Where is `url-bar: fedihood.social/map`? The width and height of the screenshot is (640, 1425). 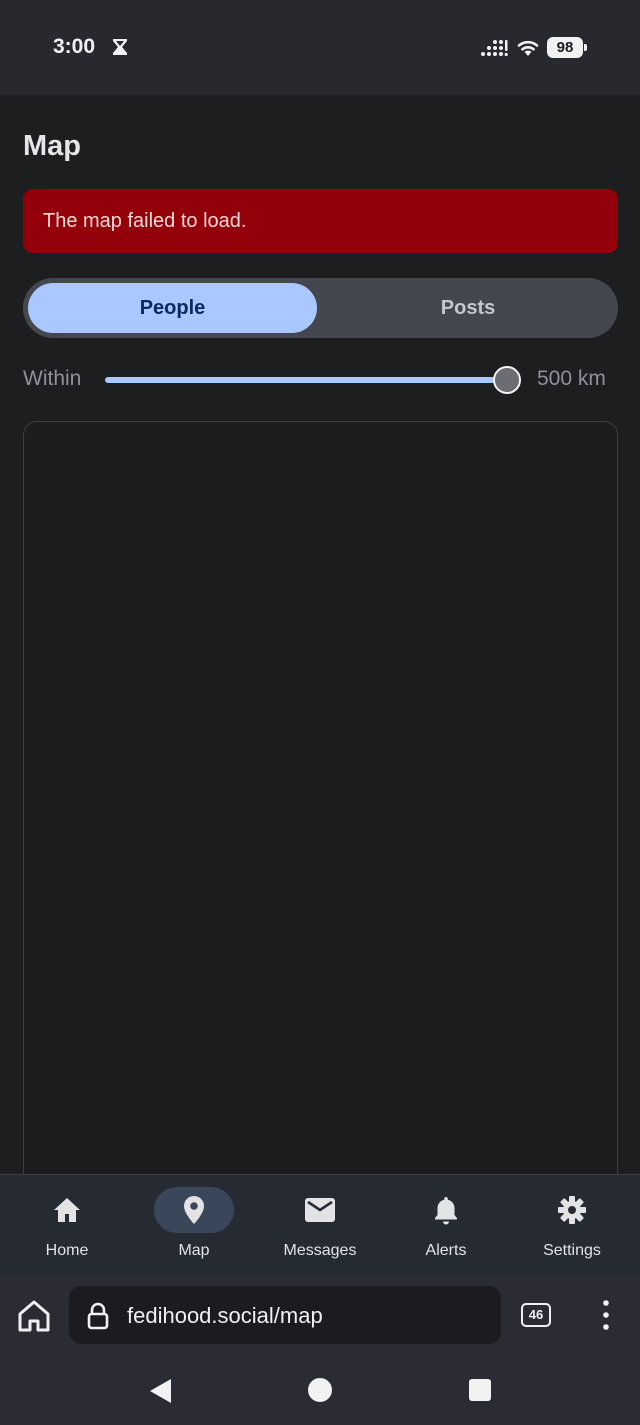 url-bar: fedihood.social/map is located at coordinates (285, 1315).